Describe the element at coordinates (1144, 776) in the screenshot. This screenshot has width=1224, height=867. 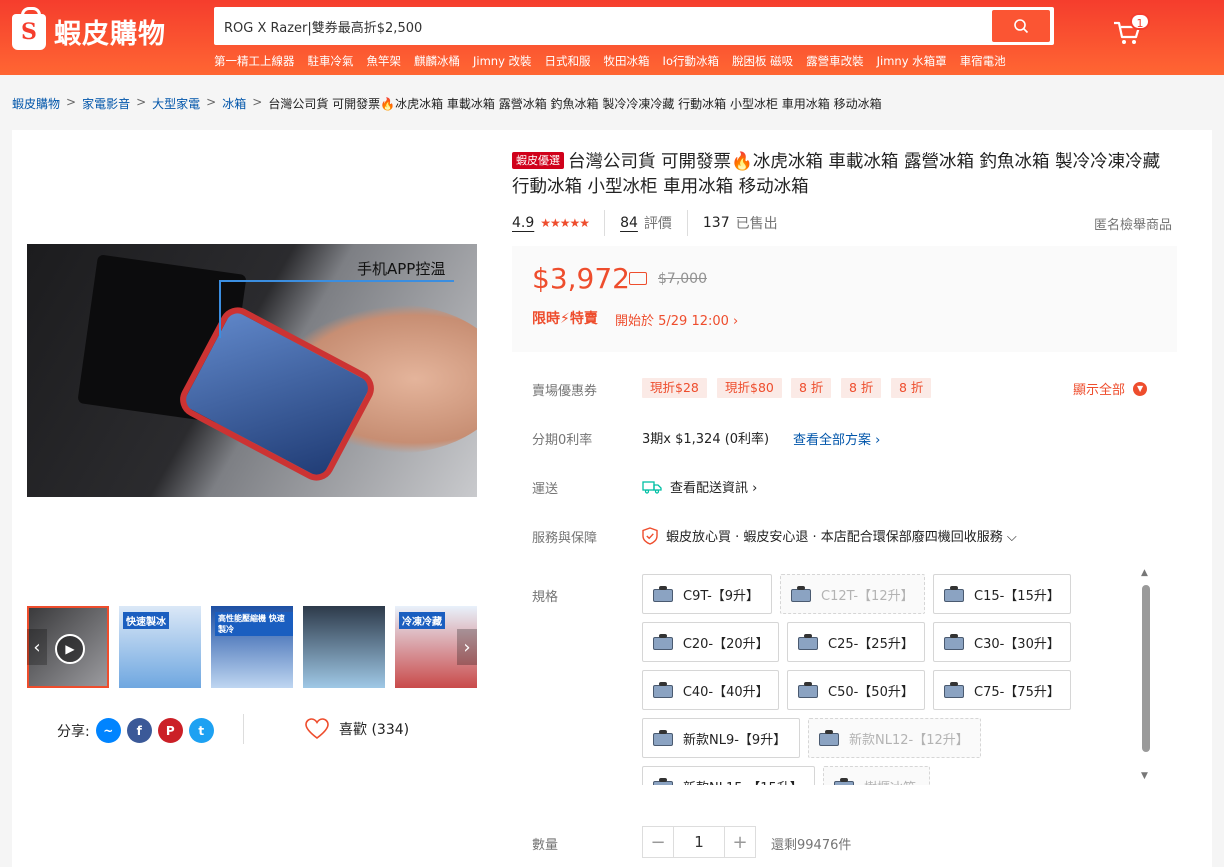
I see `scroll-down-icon: ▼` at that location.